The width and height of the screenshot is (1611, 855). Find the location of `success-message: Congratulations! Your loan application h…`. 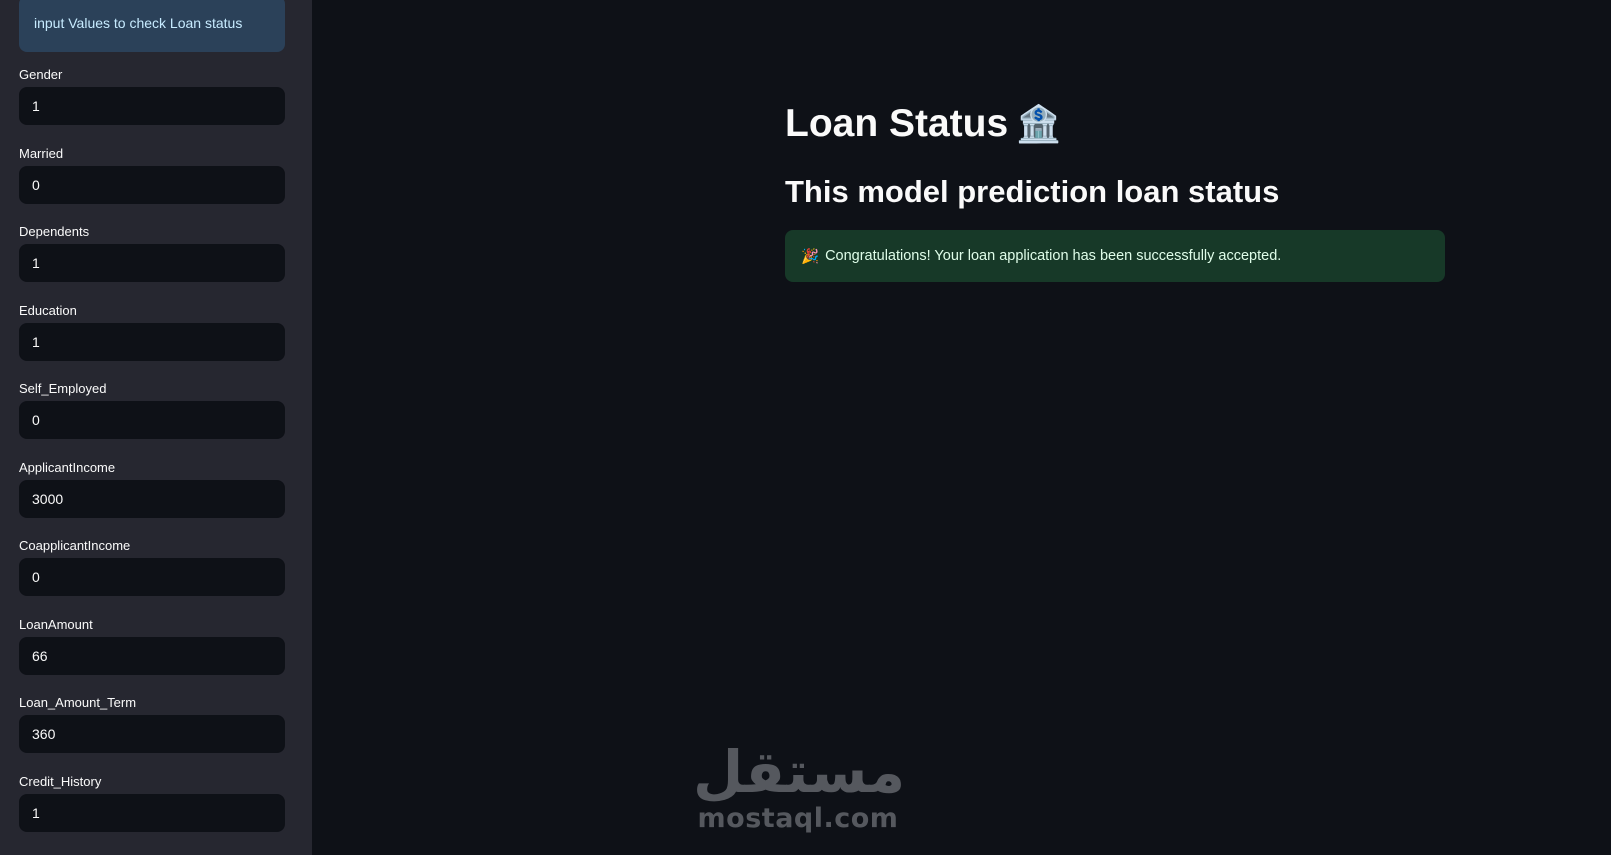

success-message: Congratulations! Your loan application h… is located at coordinates (1053, 256).